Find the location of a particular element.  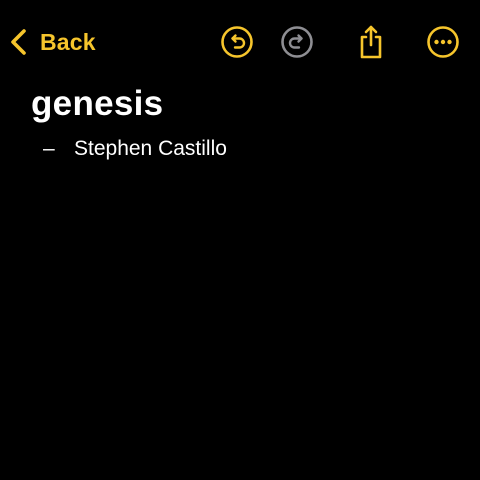

share-button is located at coordinates (371, 42).